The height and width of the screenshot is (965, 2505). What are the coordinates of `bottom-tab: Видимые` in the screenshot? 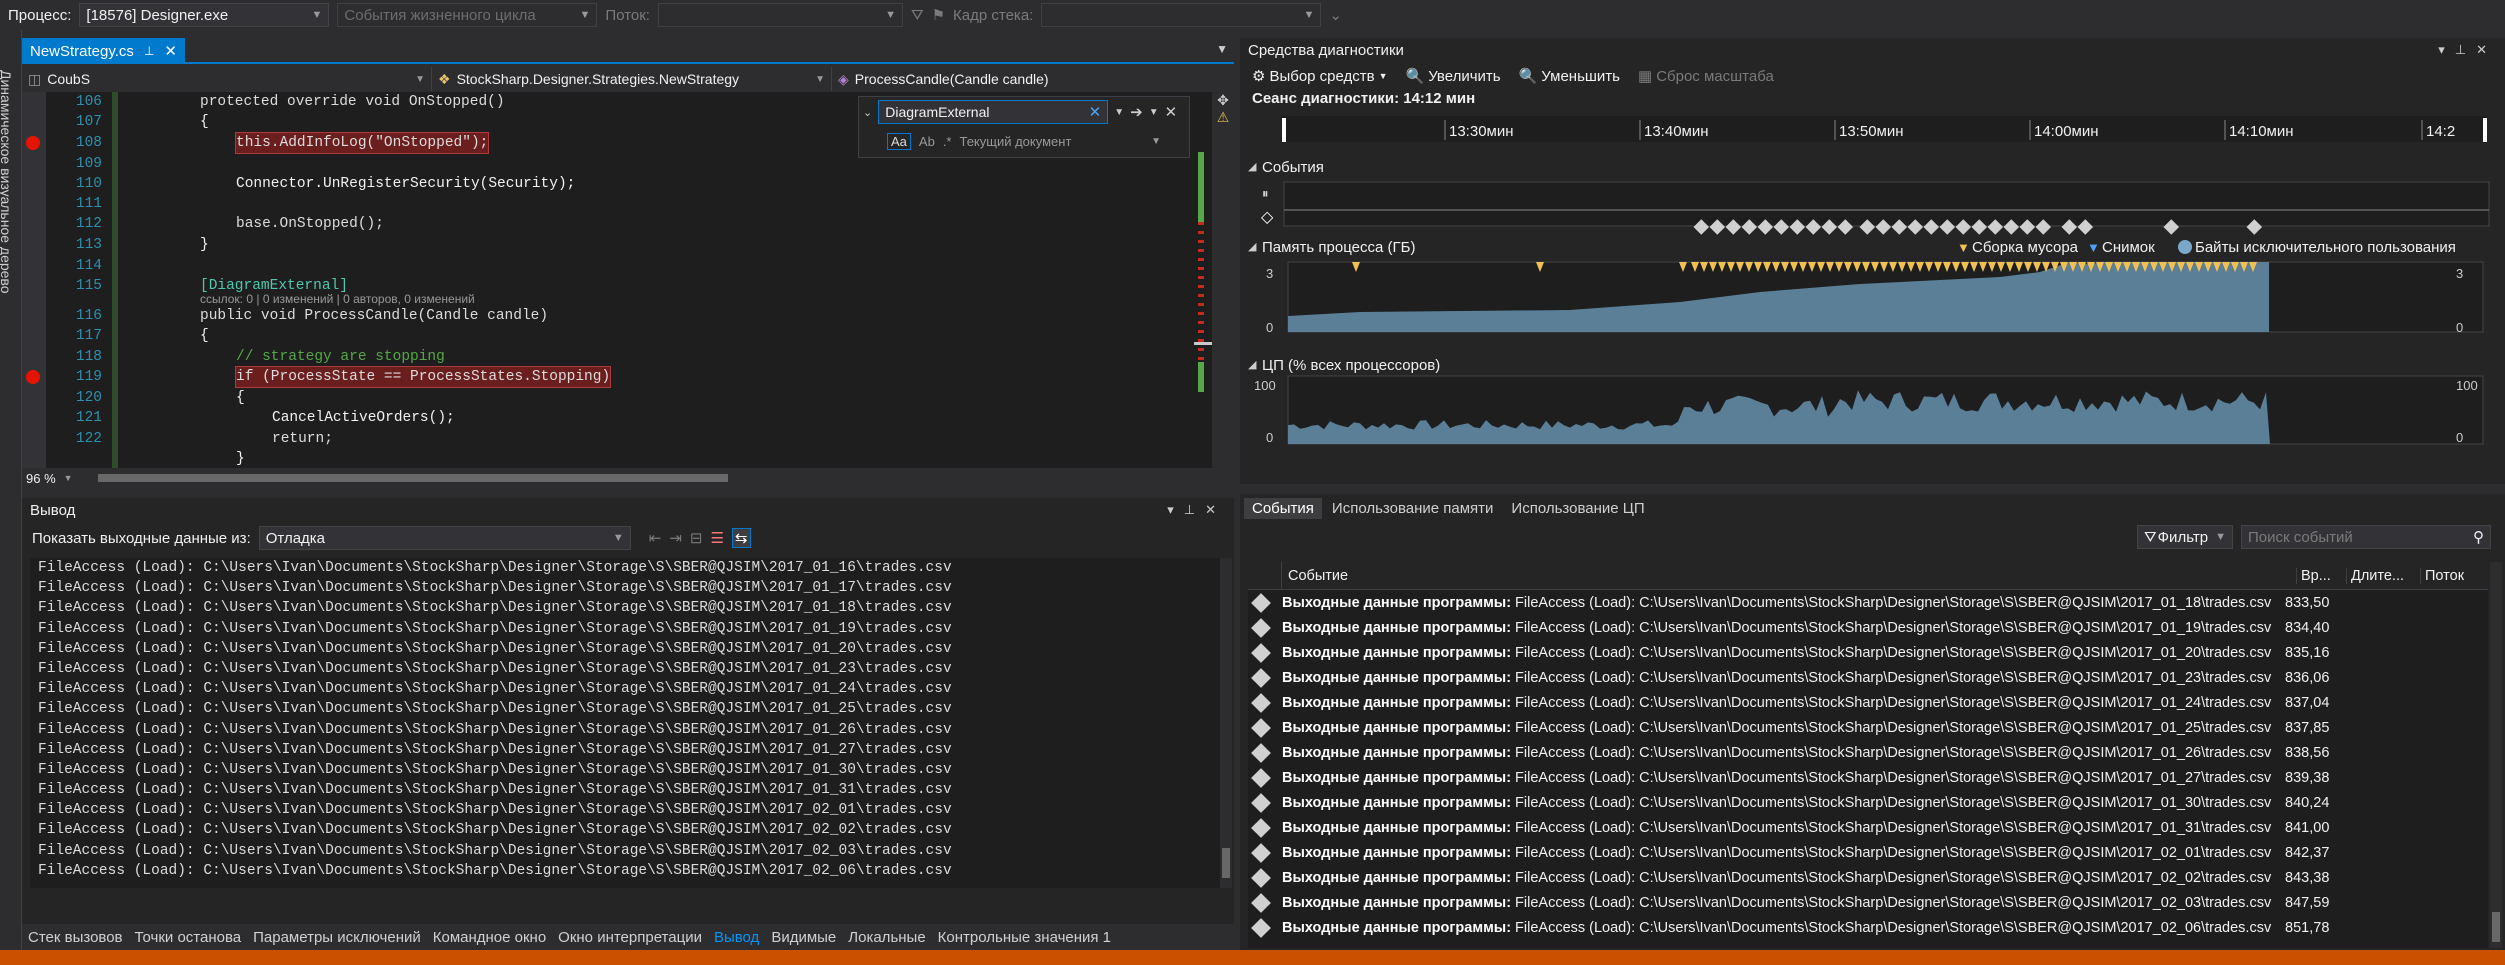 It's located at (803, 937).